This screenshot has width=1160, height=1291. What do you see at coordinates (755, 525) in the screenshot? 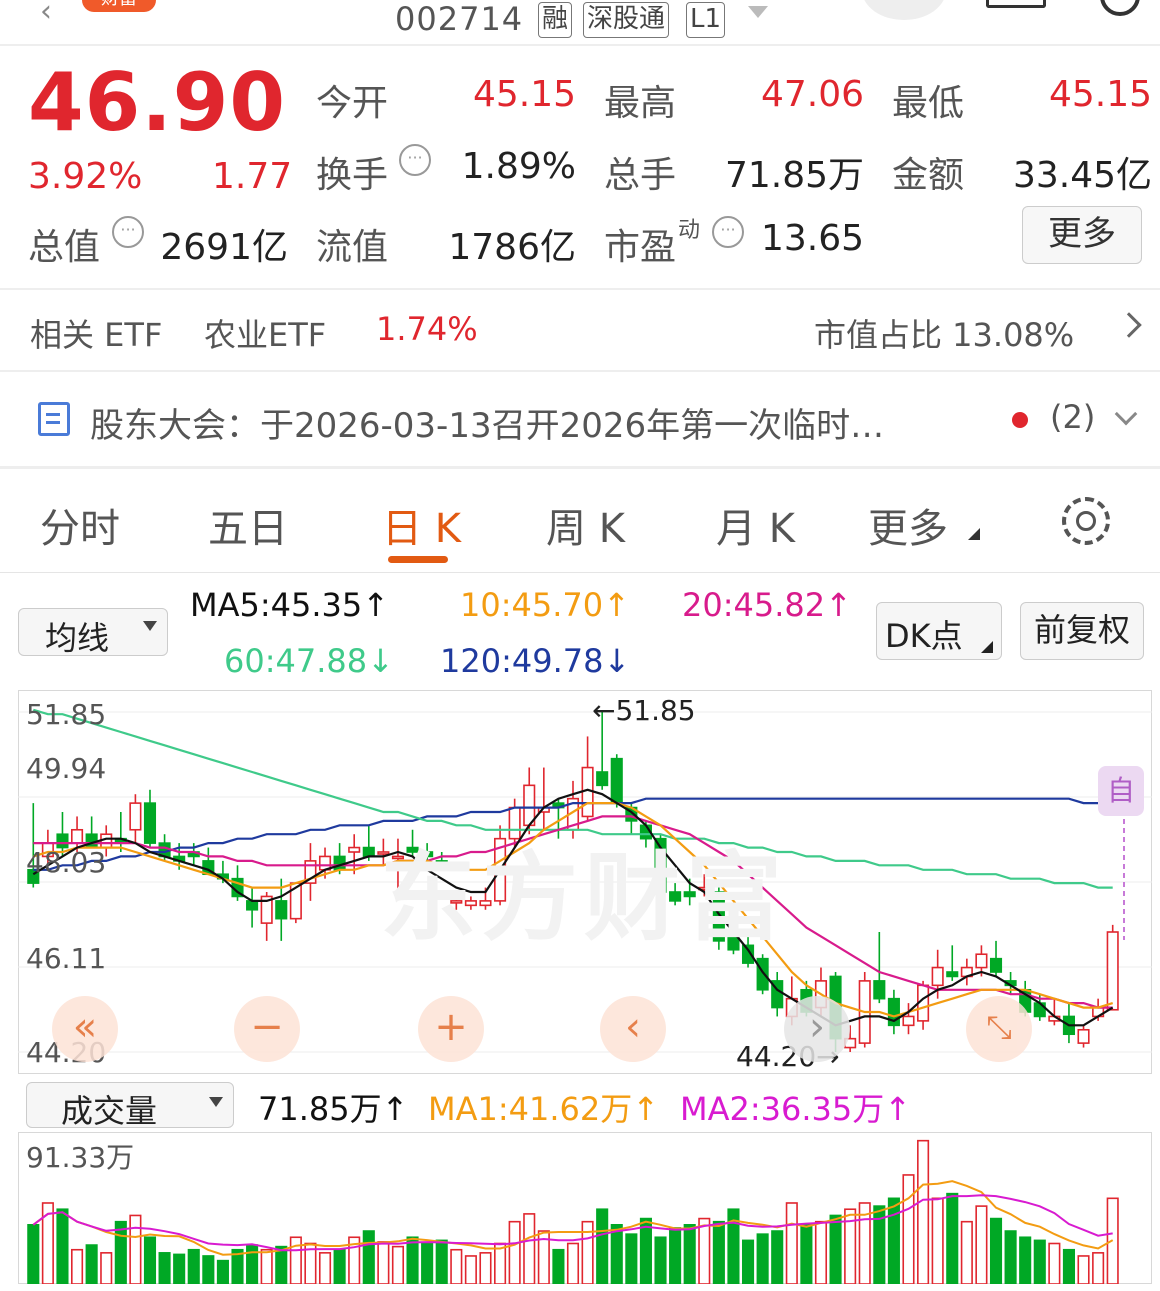
I see `tab-monthly-k: 月 K` at bounding box center [755, 525].